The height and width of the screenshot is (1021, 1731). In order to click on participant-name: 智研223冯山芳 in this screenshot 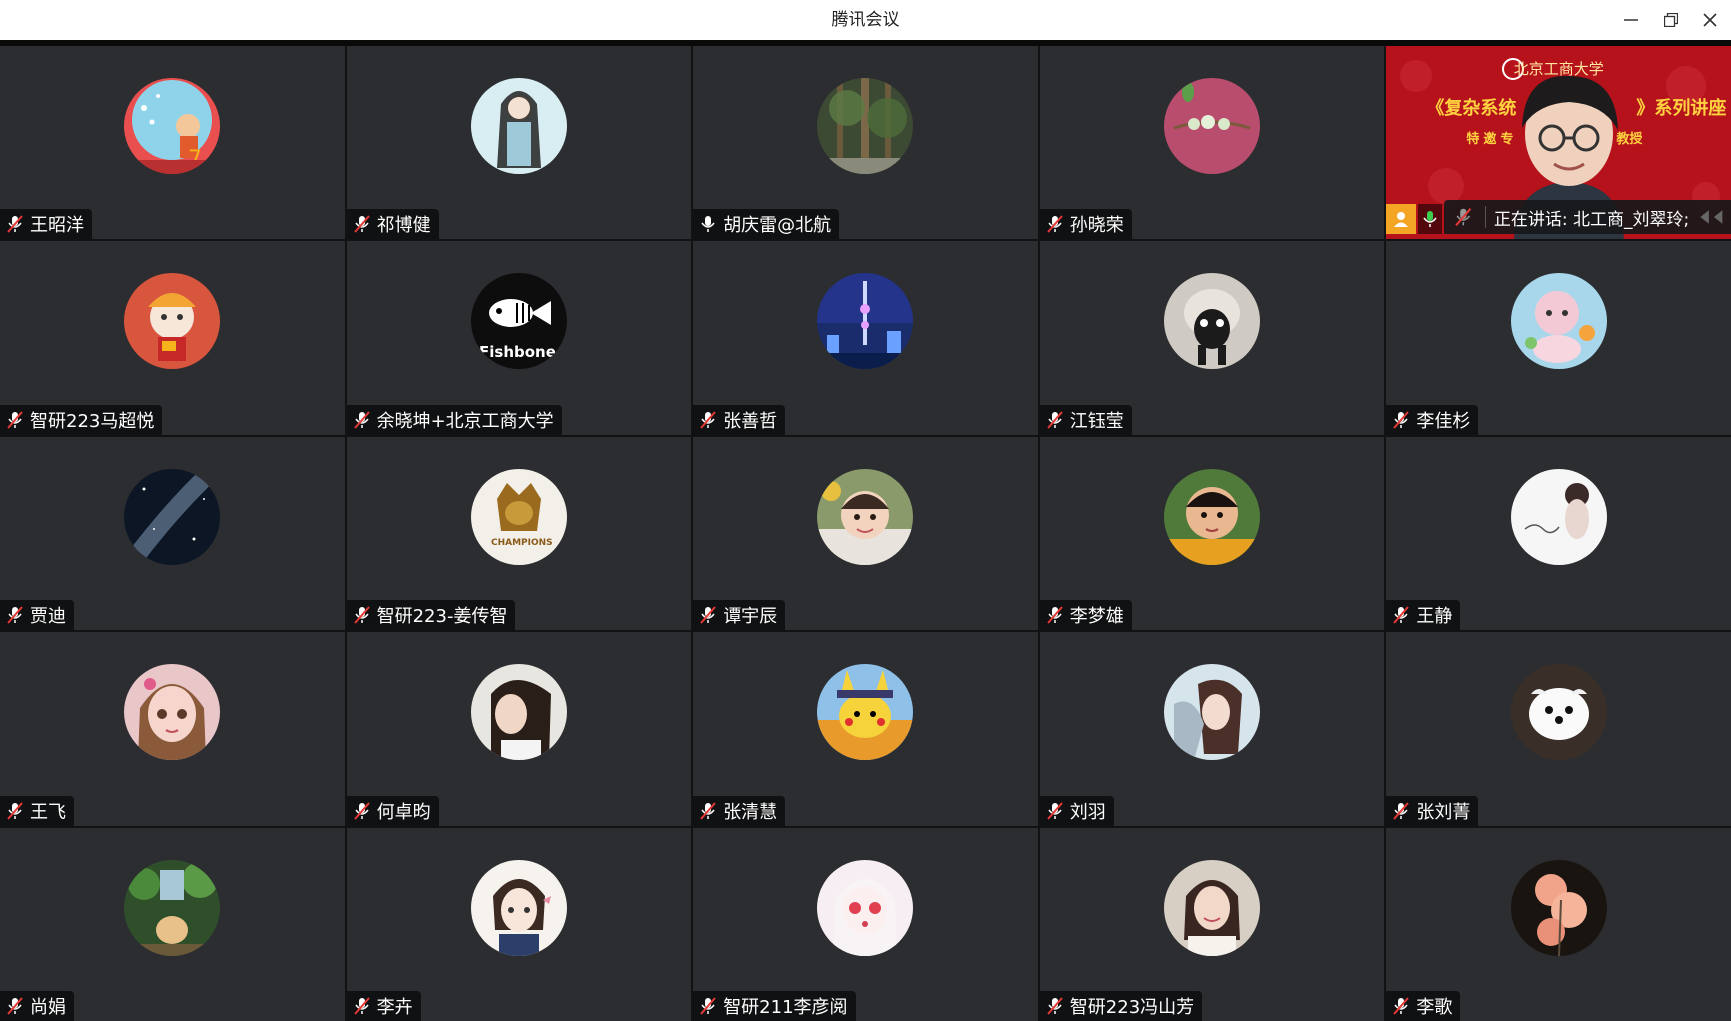, I will do `click(1132, 1007)`.